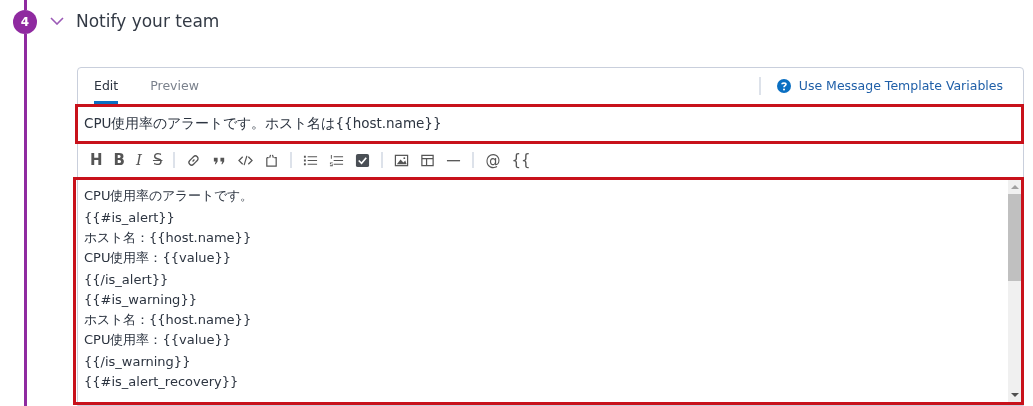  I want to click on table-icon, so click(428, 160).